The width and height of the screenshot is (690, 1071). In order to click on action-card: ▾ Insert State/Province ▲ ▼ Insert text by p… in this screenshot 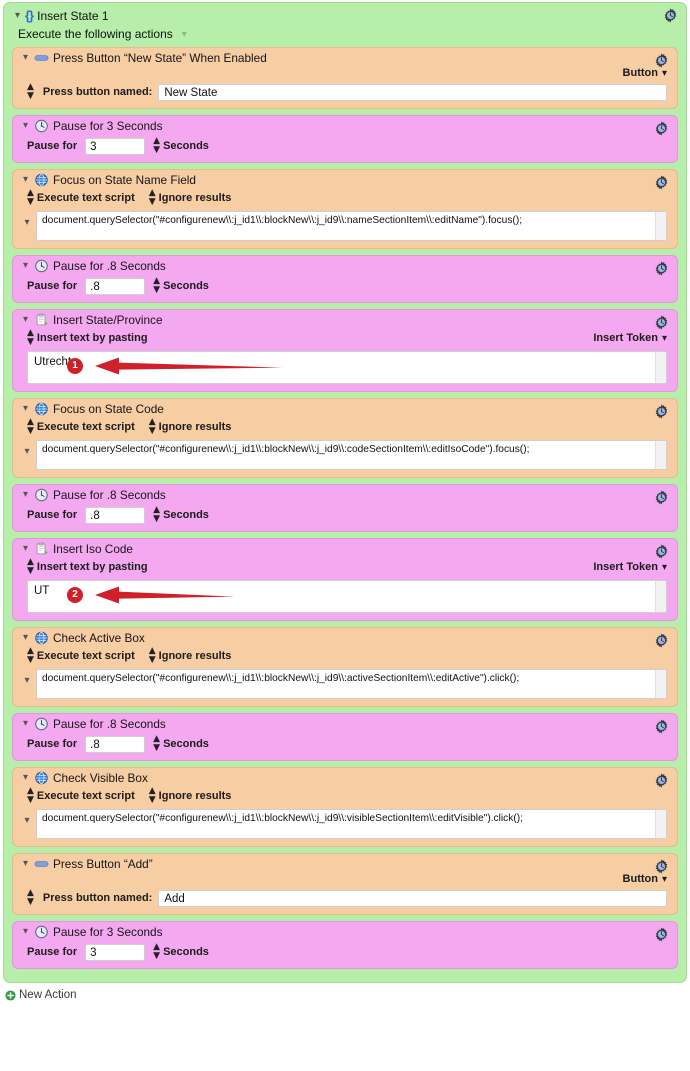, I will do `click(345, 350)`.